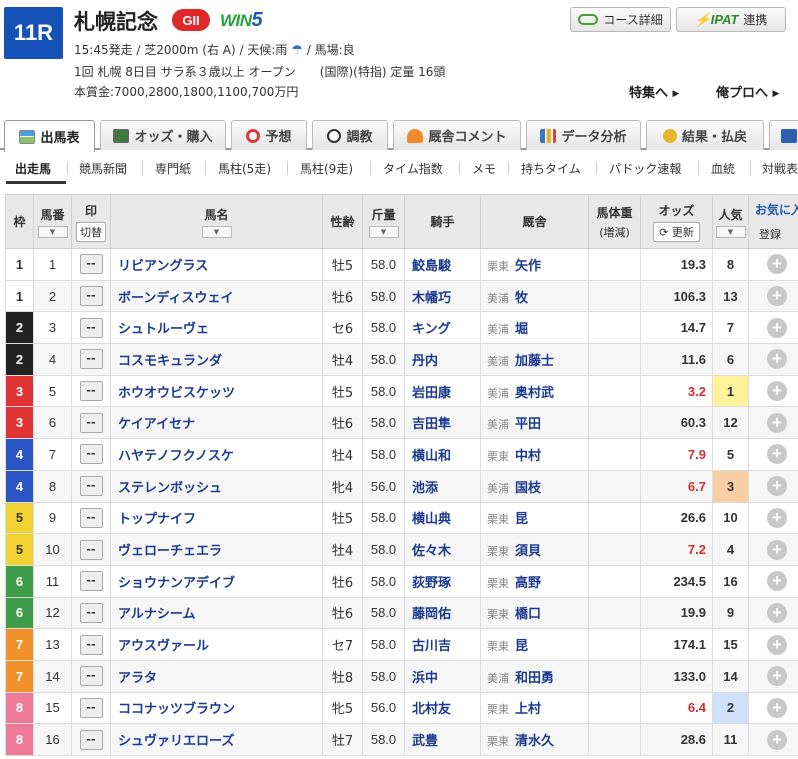 Image resolution: width=798 pixels, height=759 pixels. What do you see at coordinates (484, 168) in the screenshot?
I see `subtab-memo: メモ` at bounding box center [484, 168].